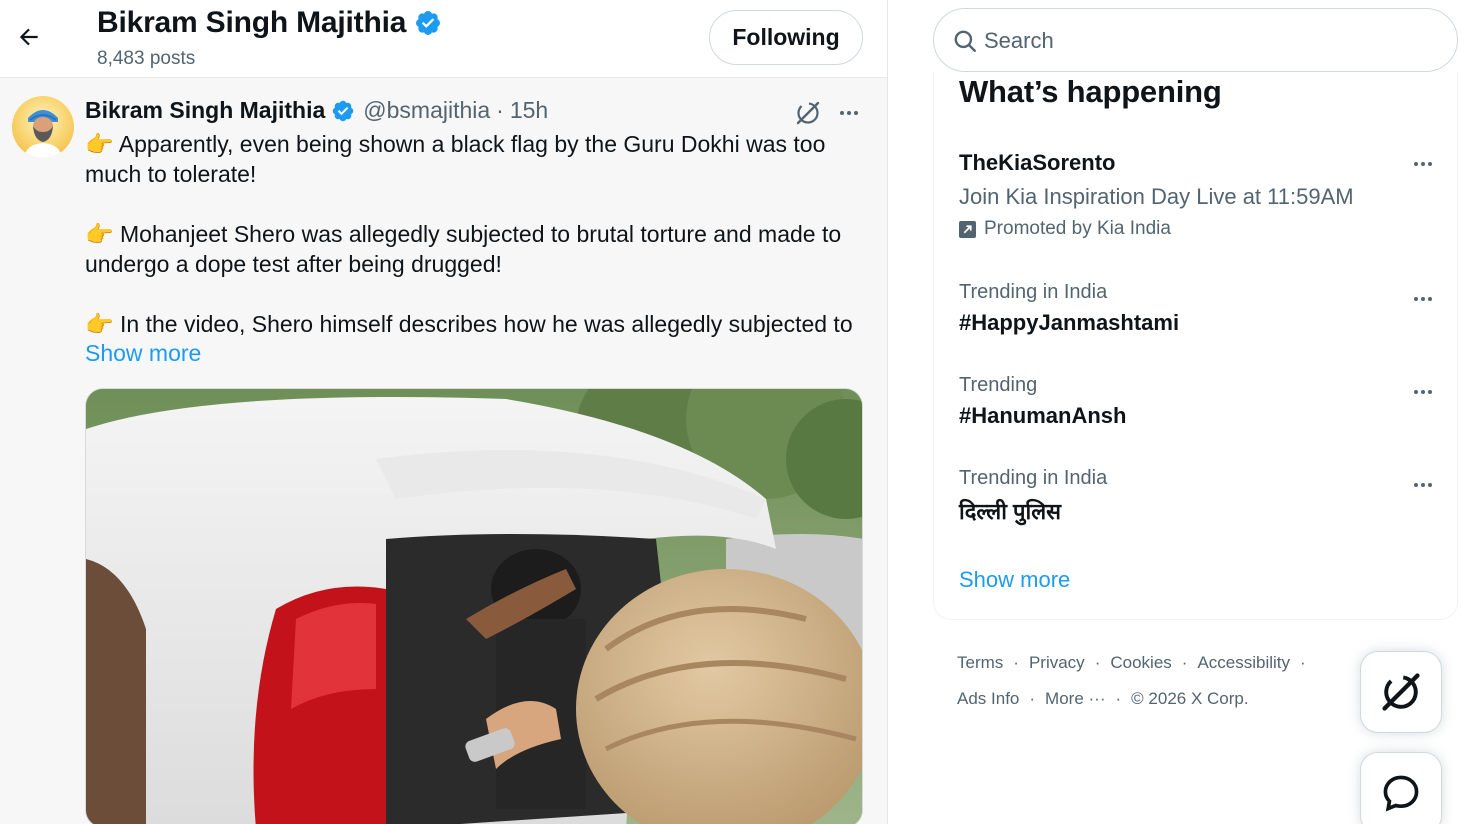 The image size is (1461, 824). What do you see at coordinates (1199, 308) in the screenshot?
I see `trend-item: Trending in India #HappyJanmashtami` at bounding box center [1199, 308].